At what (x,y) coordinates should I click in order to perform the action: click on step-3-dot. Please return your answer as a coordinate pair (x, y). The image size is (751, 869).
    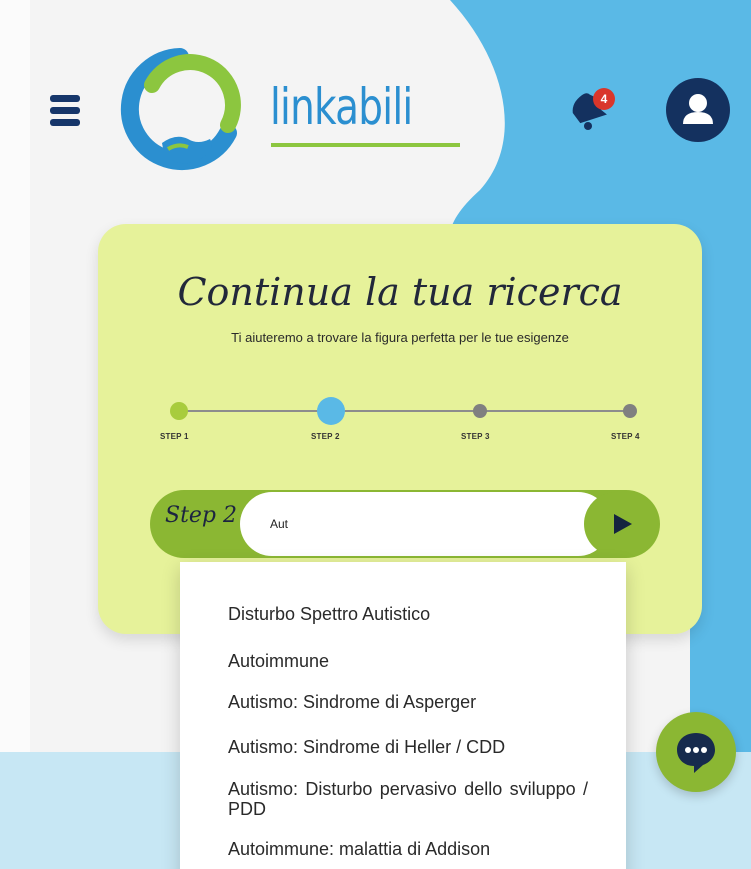
    Looking at the image, I should click on (480, 411).